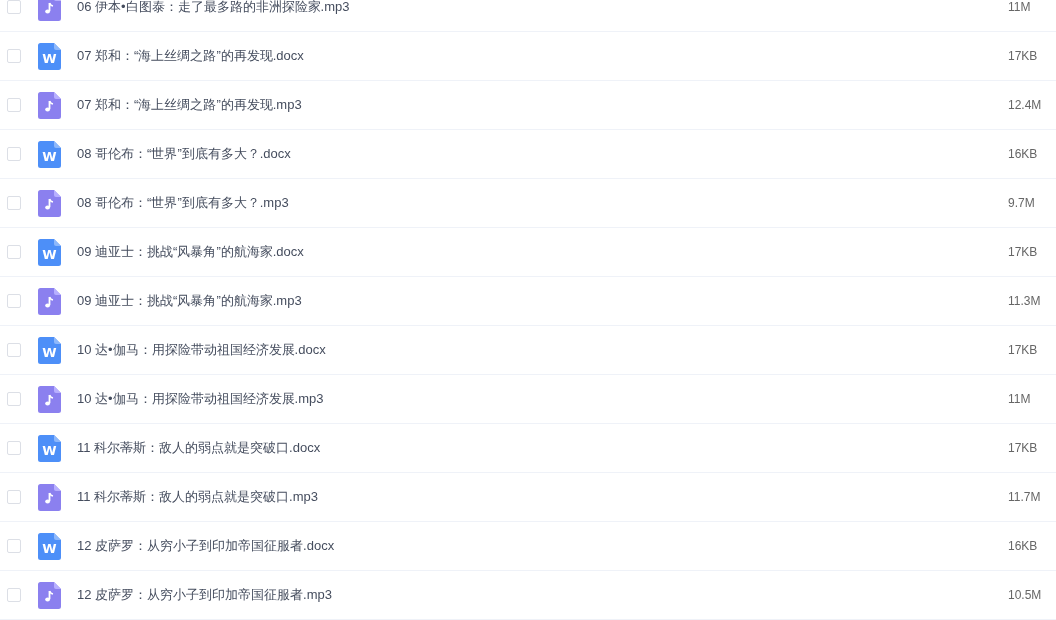 This screenshot has height=620, width=1056. Describe the element at coordinates (542, 350) in the screenshot. I see `file-name: 10 达•伽马：用探险带动祖国经济发展.docx` at that location.